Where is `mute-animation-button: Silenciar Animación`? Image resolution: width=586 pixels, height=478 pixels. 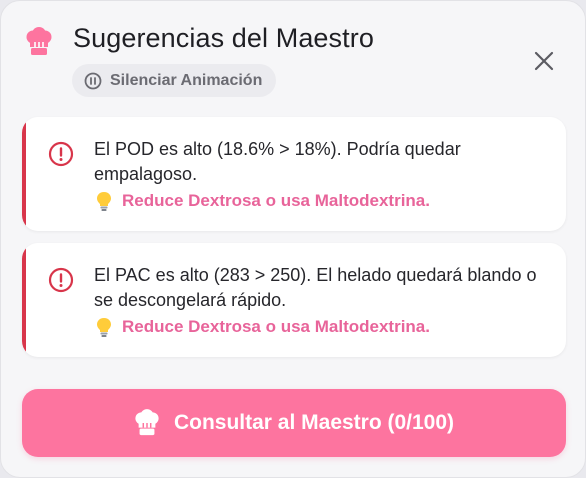
mute-animation-button: Silenciar Animación is located at coordinates (174, 80).